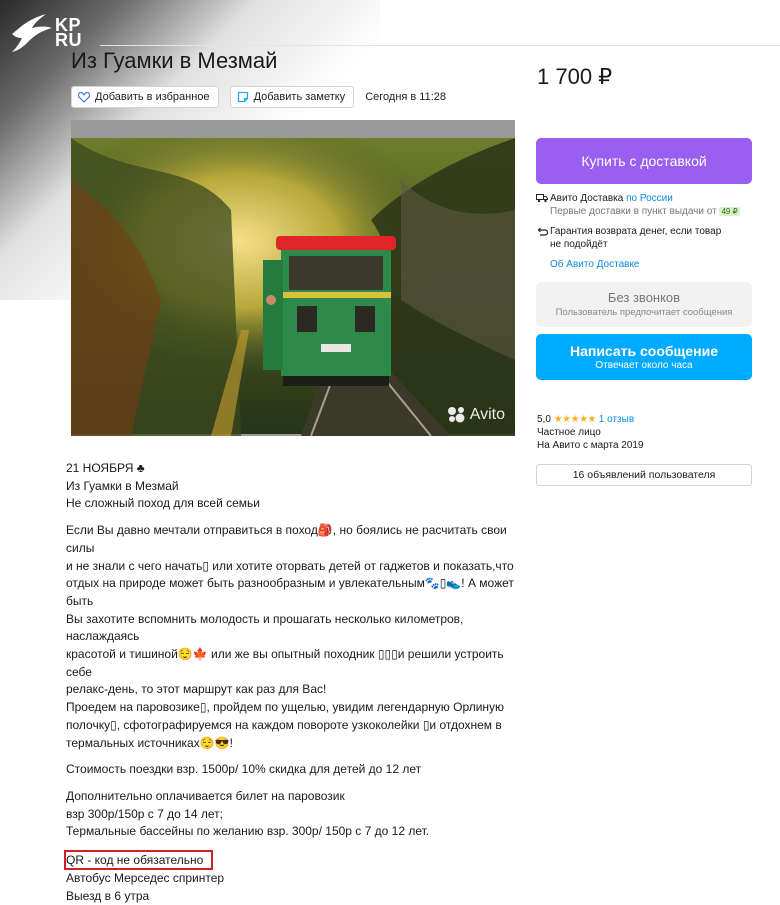 Image resolution: width=780 pixels, height=905 pixels. I want to click on desc-line: термальных источниках😌😎!, so click(149, 742).